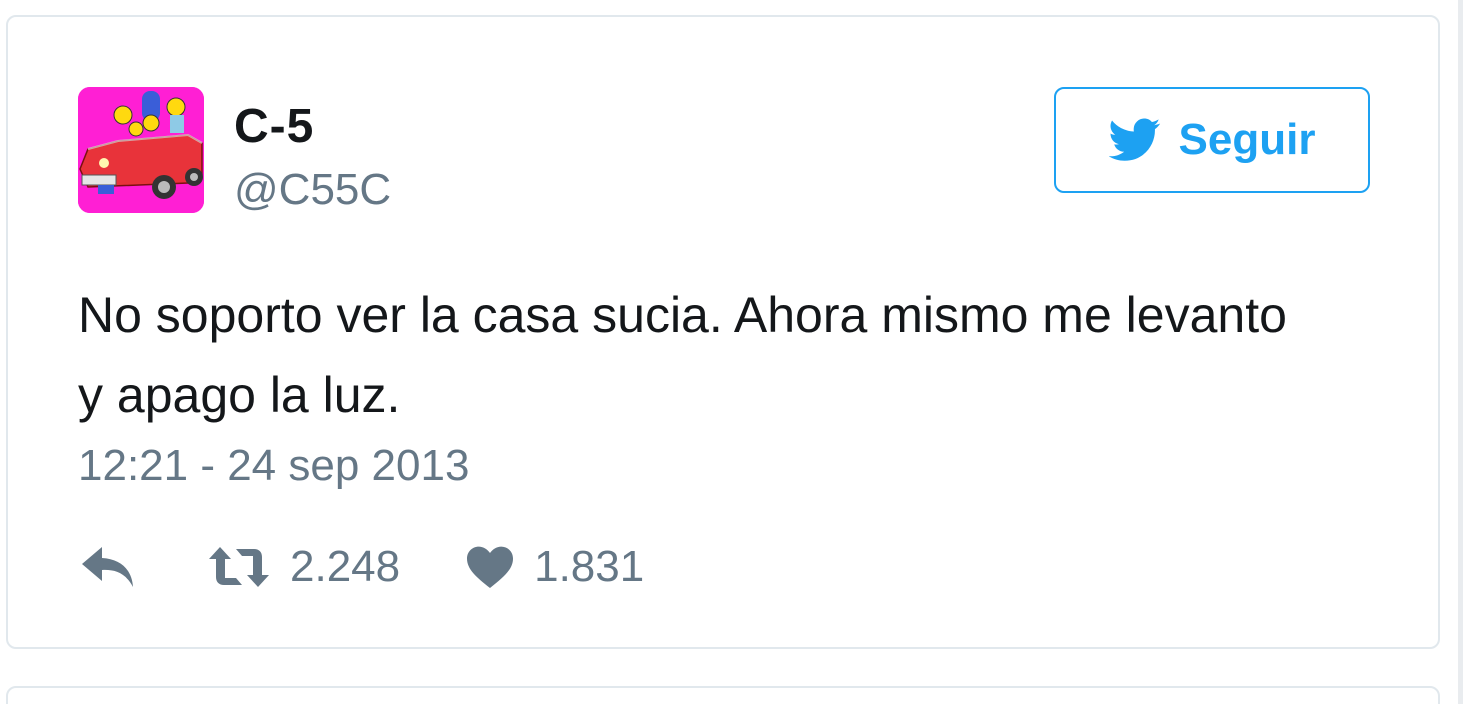 This screenshot has height=704, width=1463. What do you see at coordinates (273, 466) in the screenshot?
I see `tweet-timestamp: 12:21 - 24 sep 2013` at bounding box center [273, 466].